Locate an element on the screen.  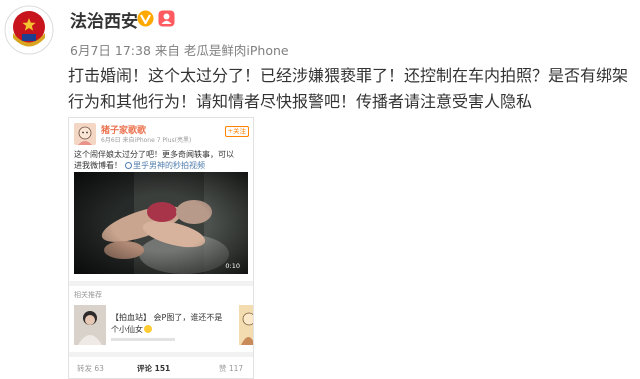
embedded-follow-button: +关注 is located at coordinates (236, 131).